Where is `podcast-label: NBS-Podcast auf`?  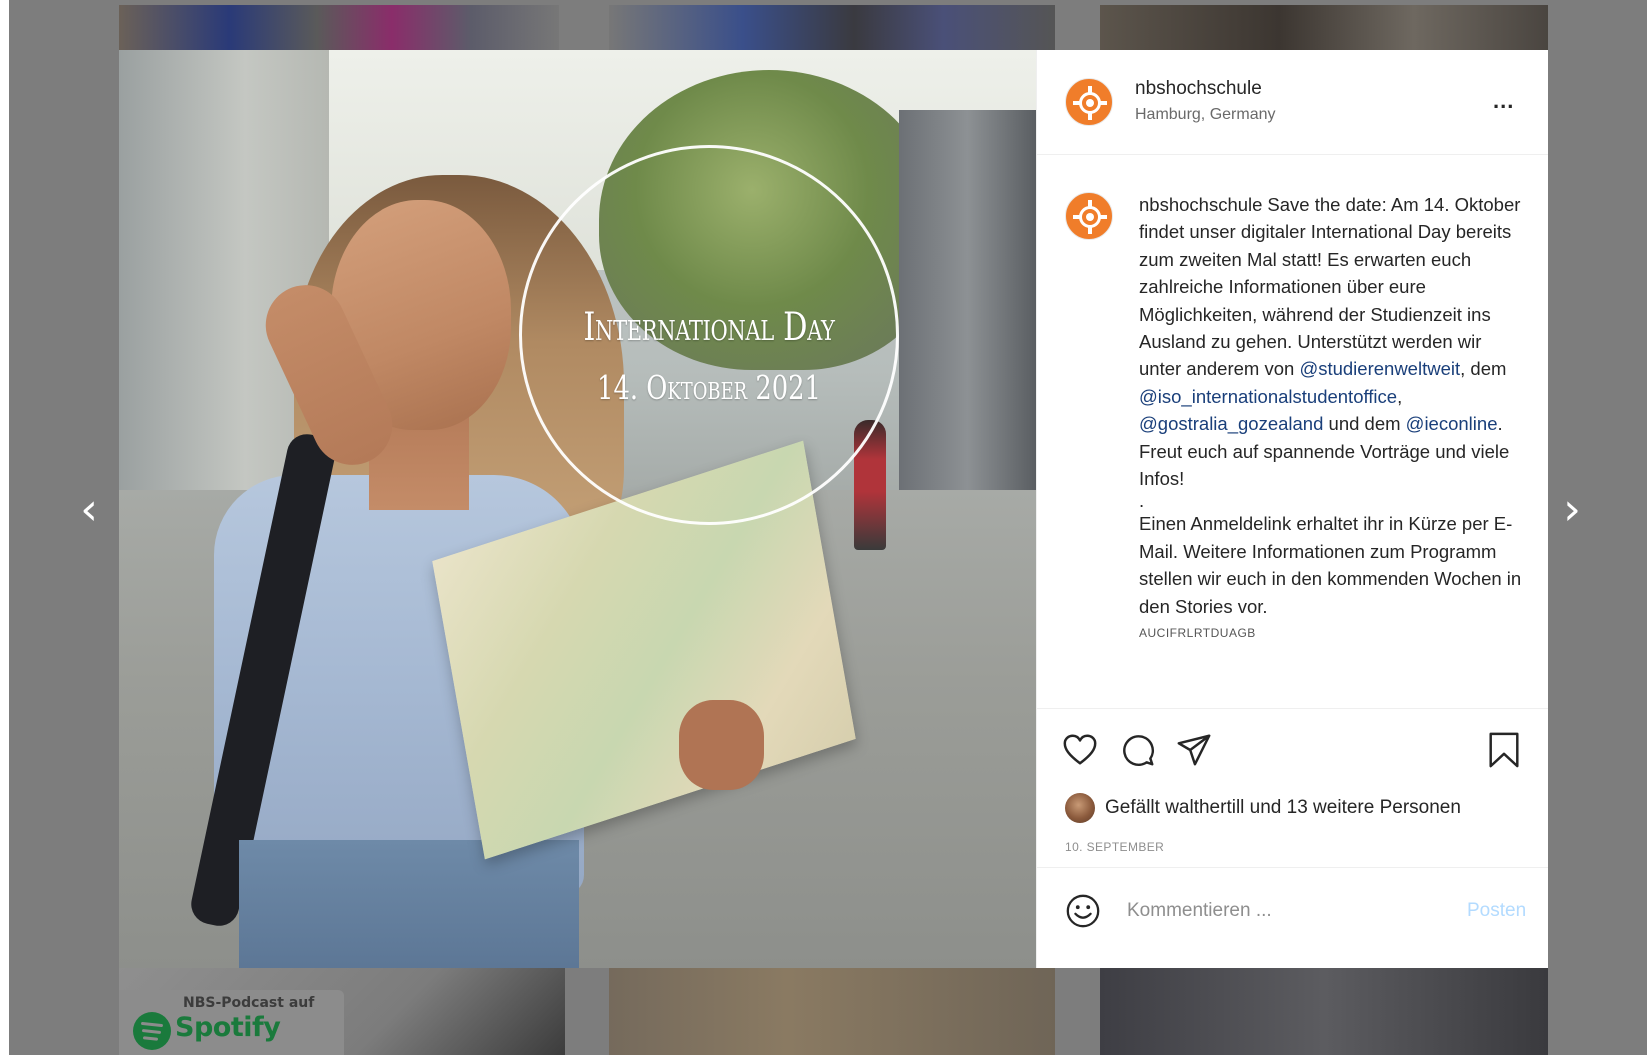
podcast-label: NBS-Podcast auf is located at coordinates (249, 1003).